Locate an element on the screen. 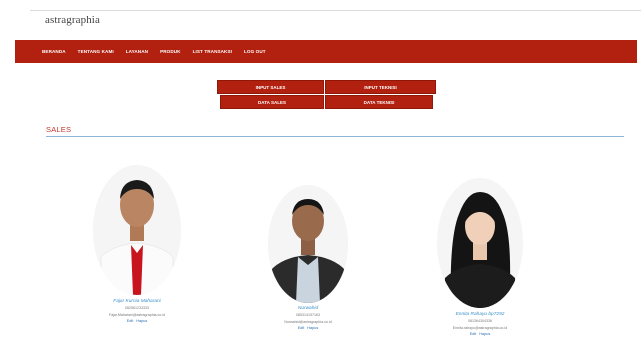  sales-name: Nurwahid is located at coordinates (308, 308).